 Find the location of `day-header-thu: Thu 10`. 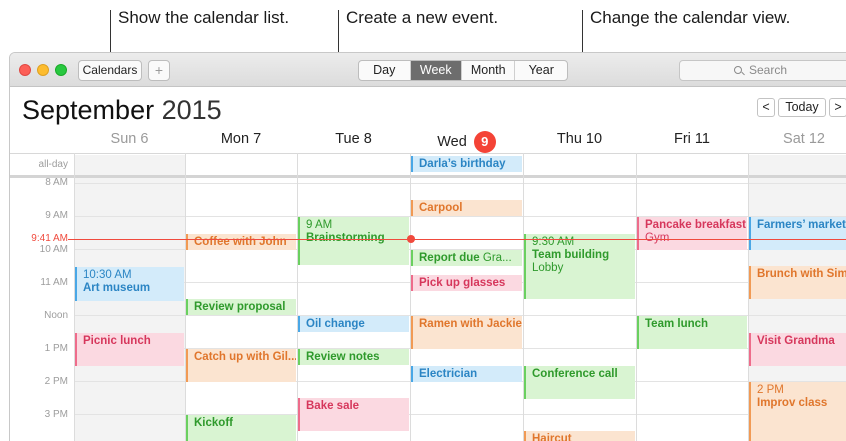

day-header-thu: Thu 10 is located at coordinates (579, 142).